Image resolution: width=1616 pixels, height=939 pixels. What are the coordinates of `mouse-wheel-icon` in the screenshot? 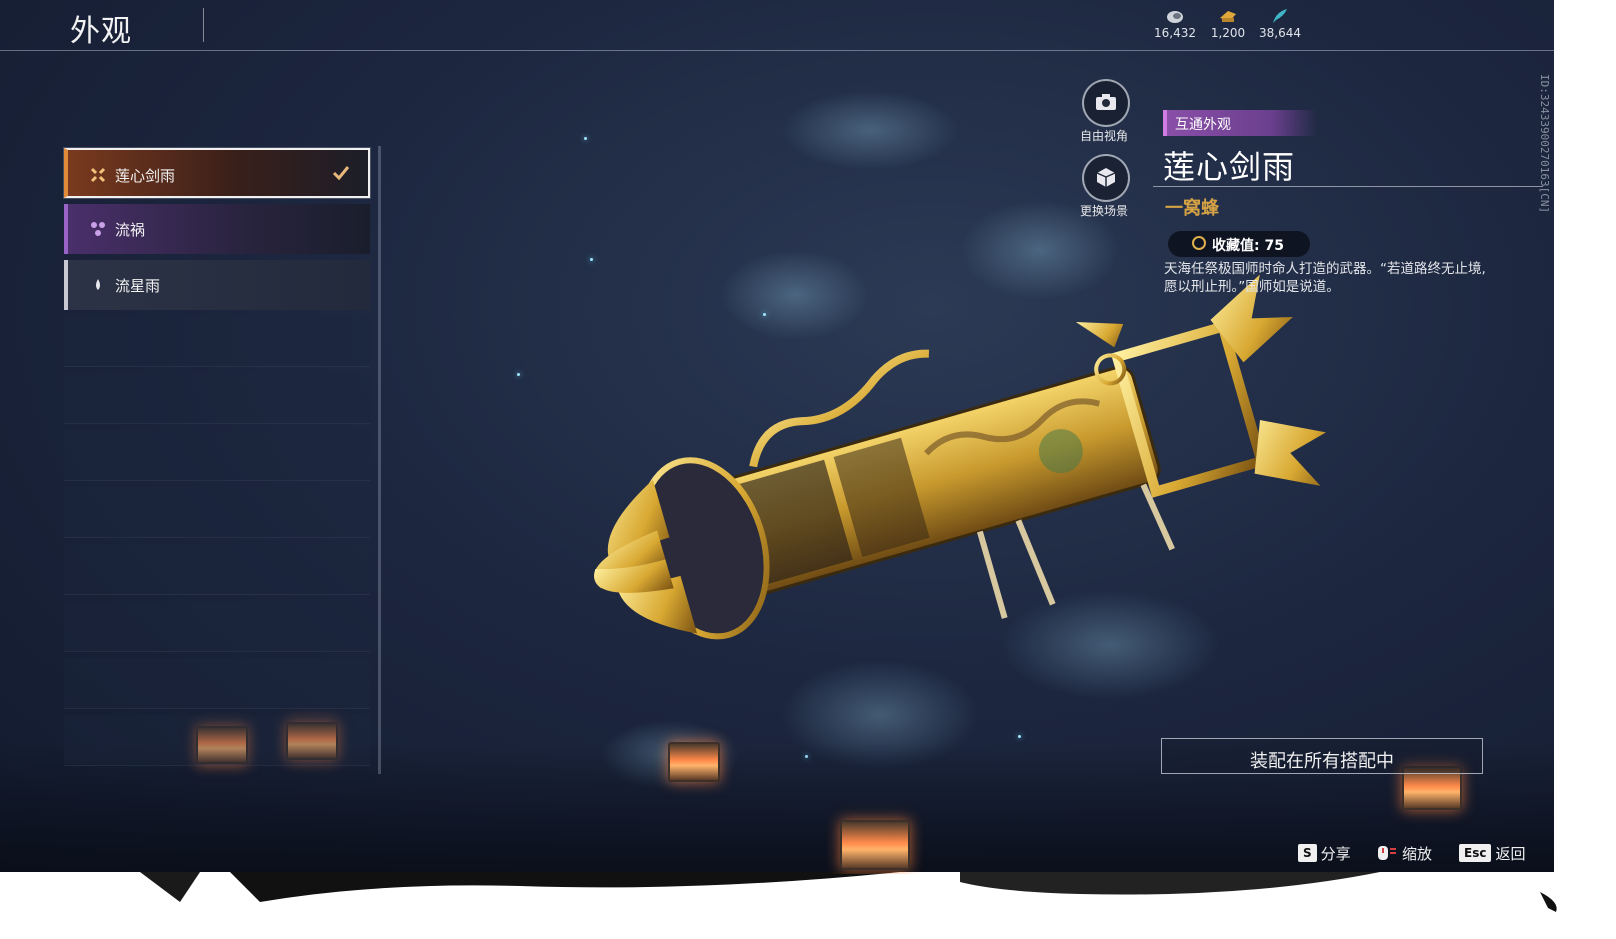 It's located at (1387, 853).